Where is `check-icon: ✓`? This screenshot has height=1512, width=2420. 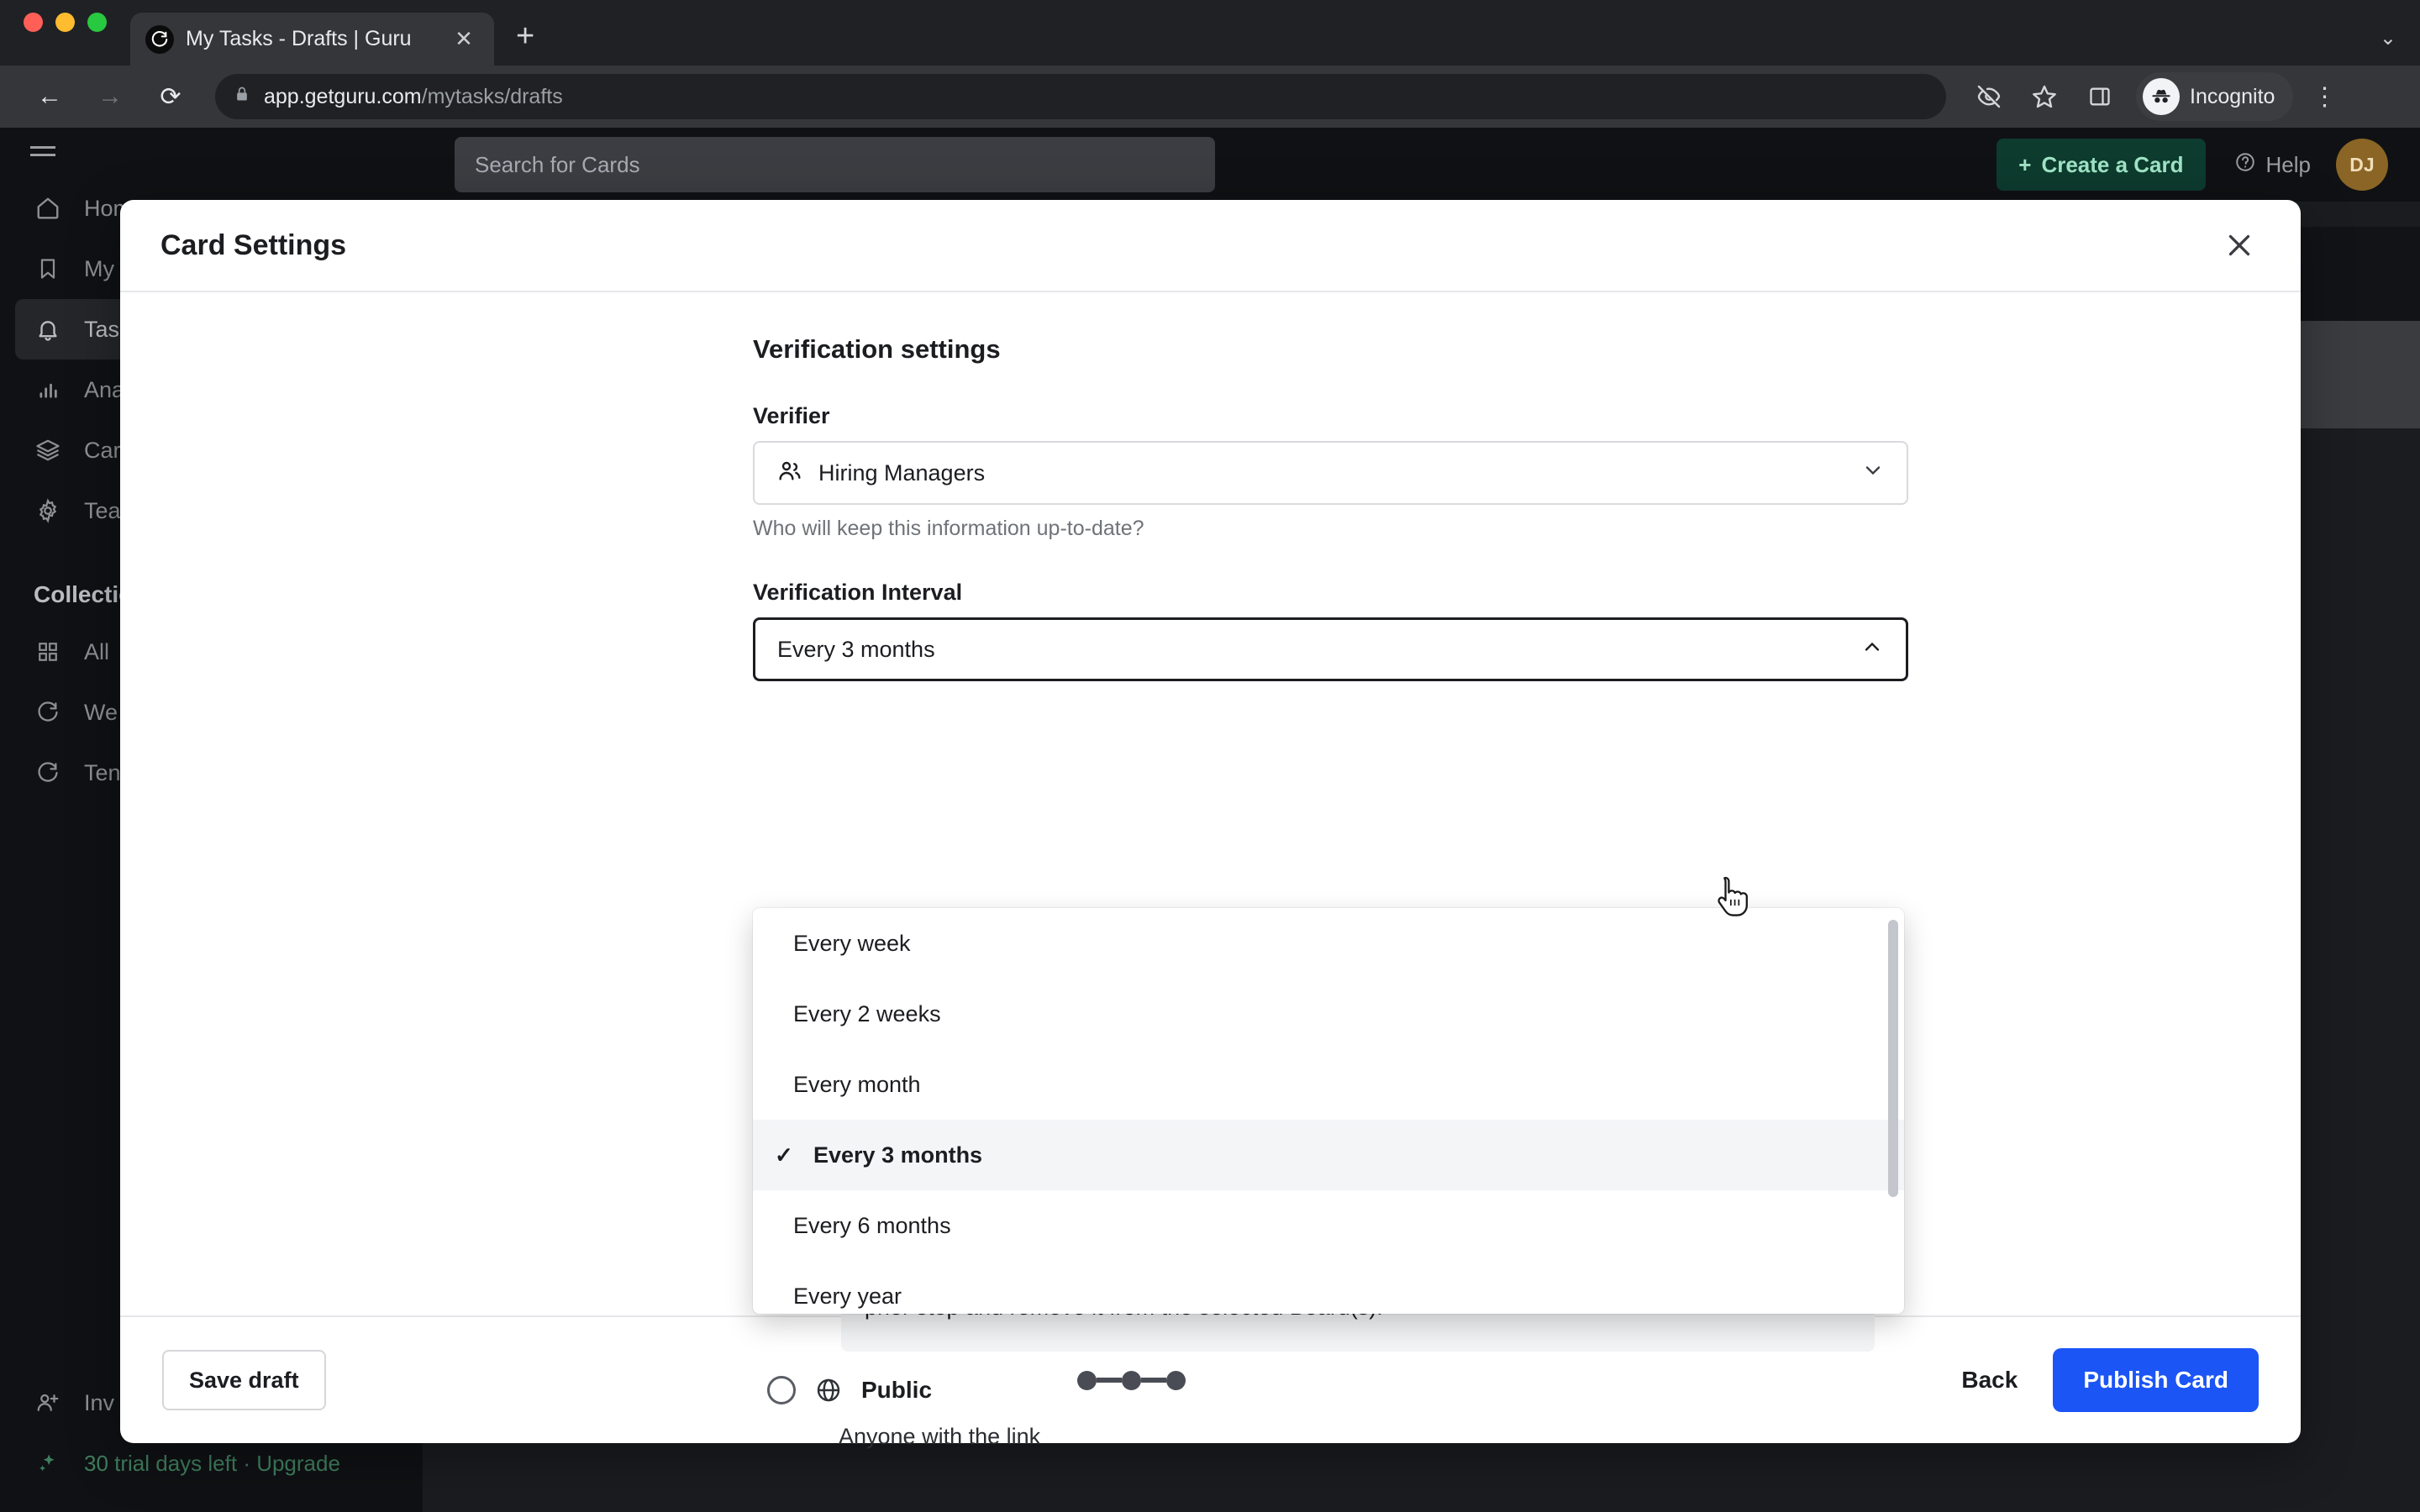
check-icon: ✓ is located at coordinates (784, 1155).